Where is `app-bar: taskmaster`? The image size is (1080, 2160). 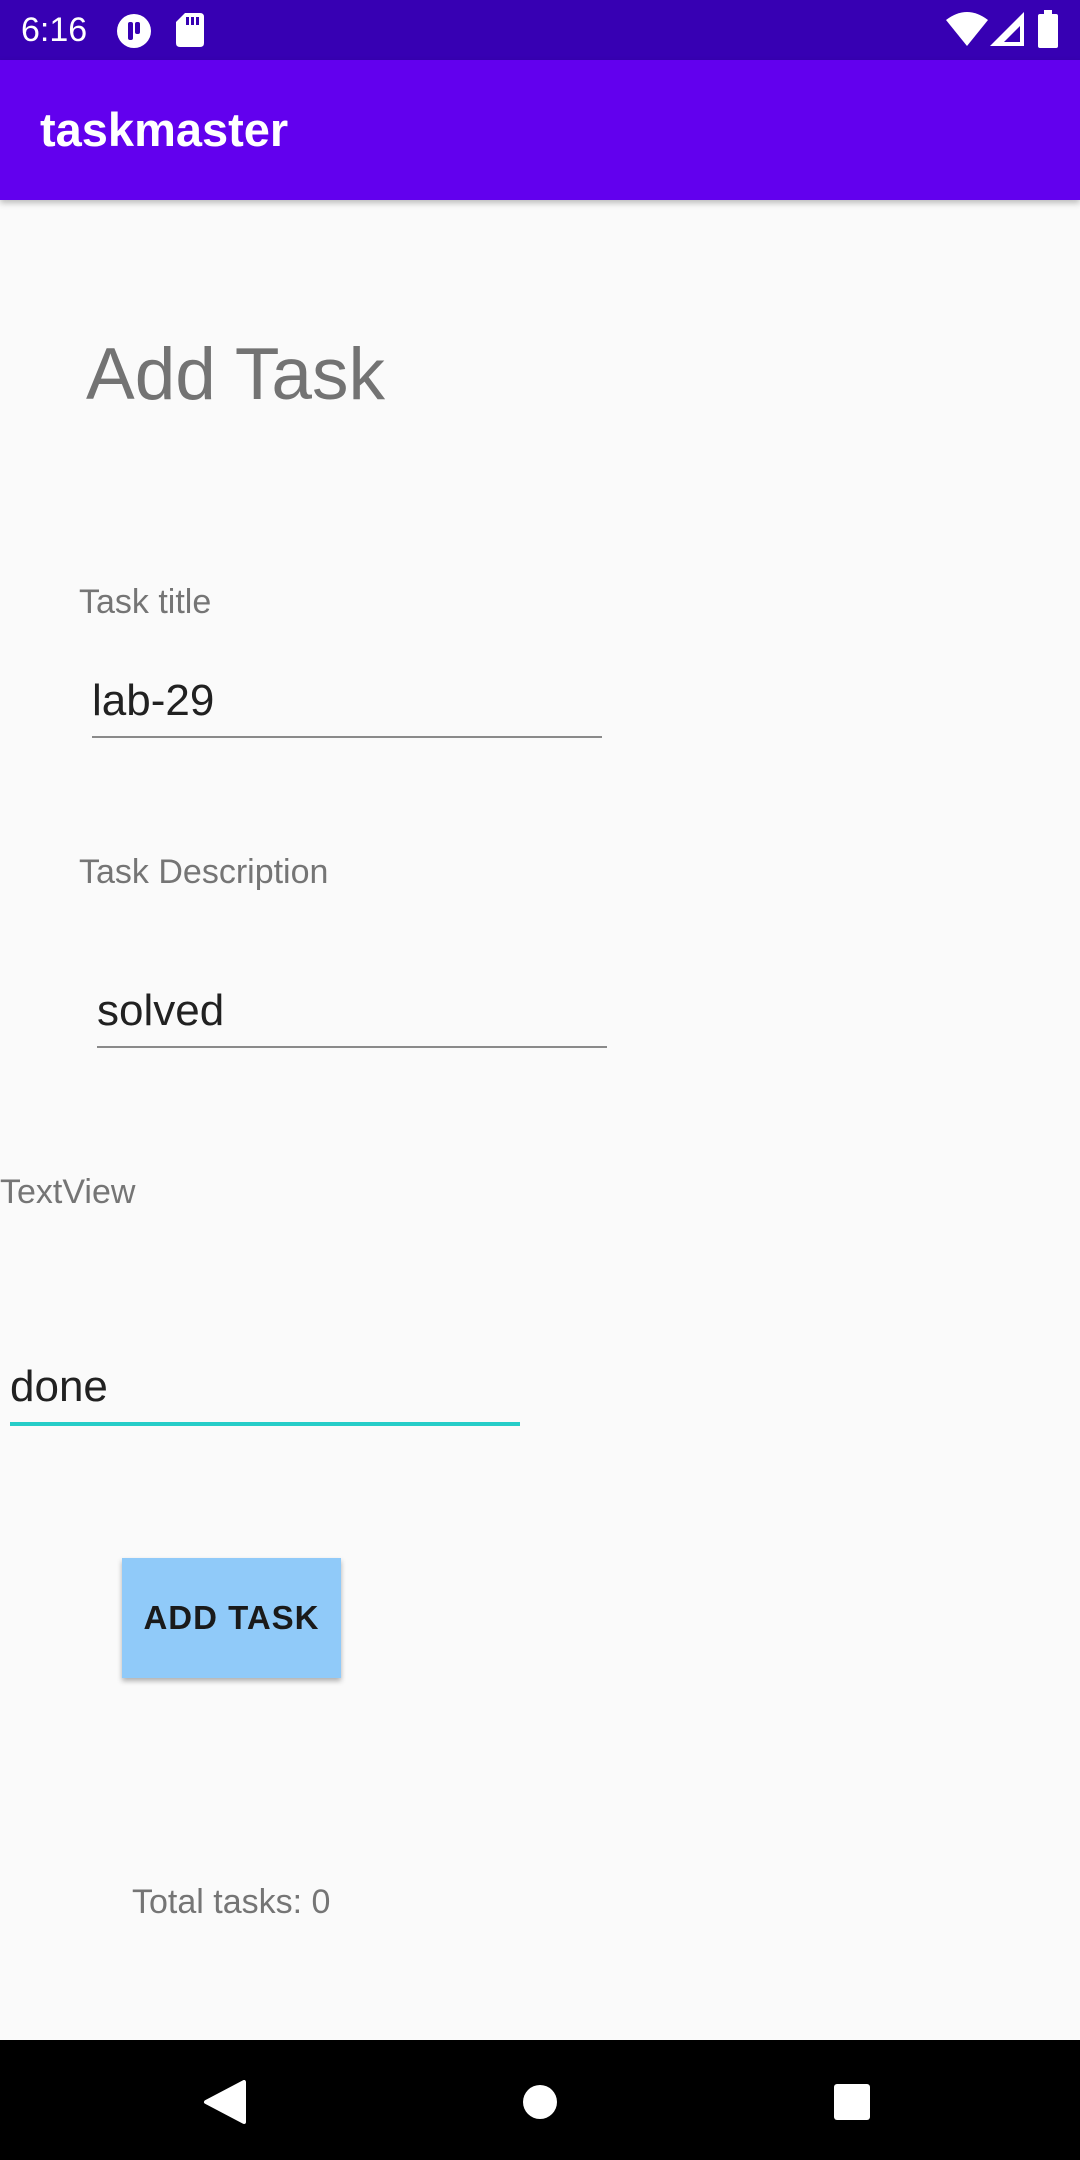 app-bar: taskmaster is located at coordinates (540, 130).